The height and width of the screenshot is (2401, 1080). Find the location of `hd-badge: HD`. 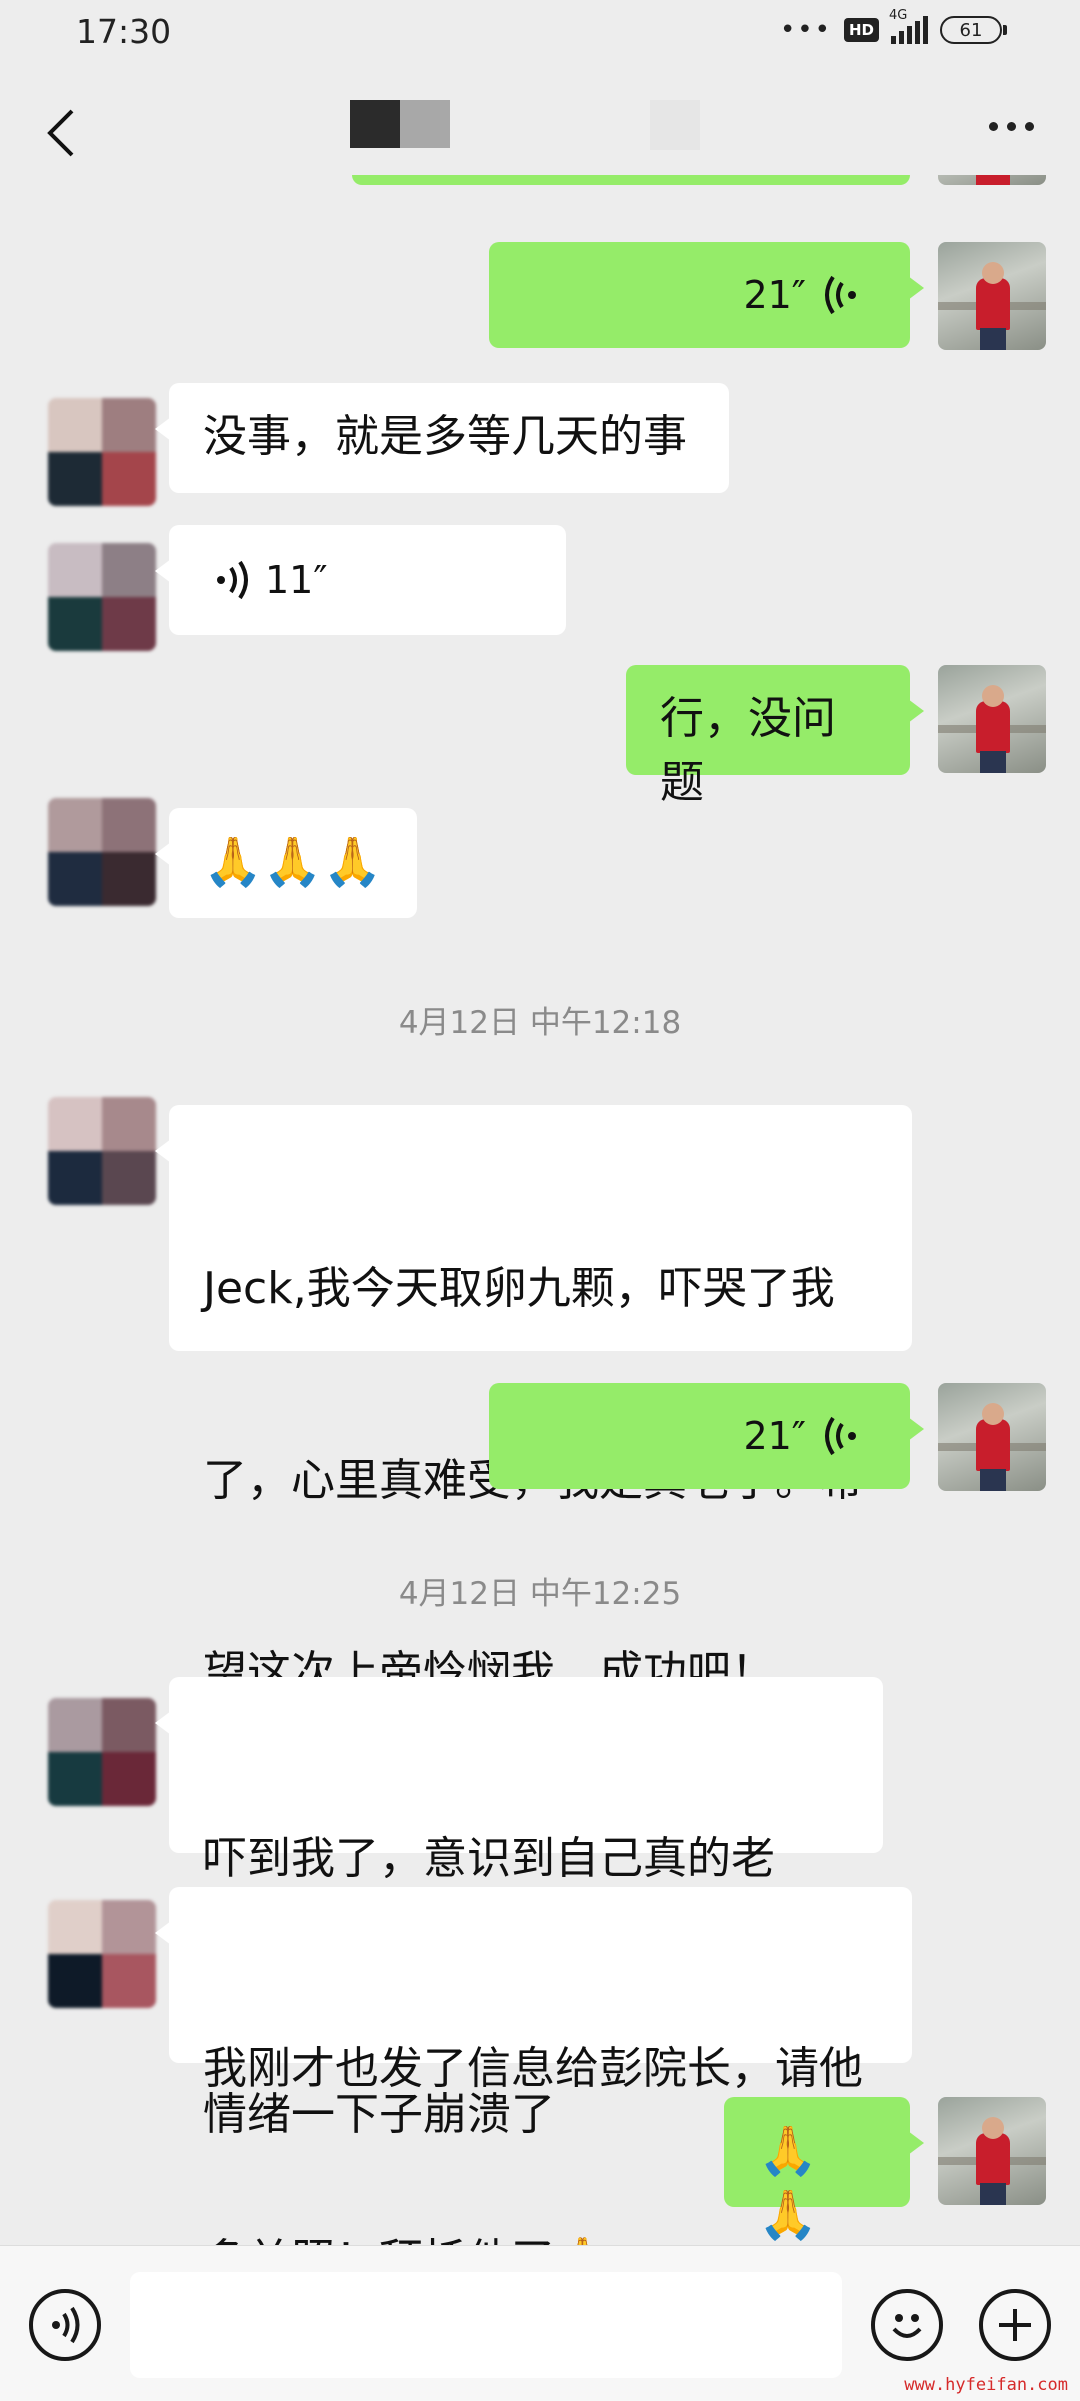

hd-badge: HD is located at coordinates (861, 30).